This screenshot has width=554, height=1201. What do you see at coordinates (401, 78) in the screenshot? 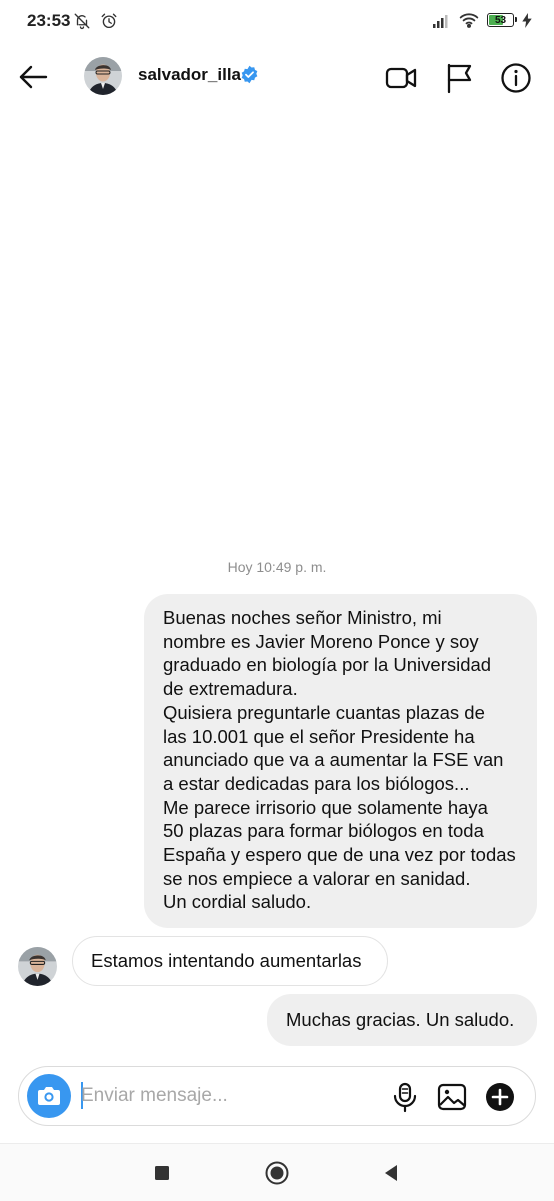
I see `video-call-icon` at bounding box center [401, 78].